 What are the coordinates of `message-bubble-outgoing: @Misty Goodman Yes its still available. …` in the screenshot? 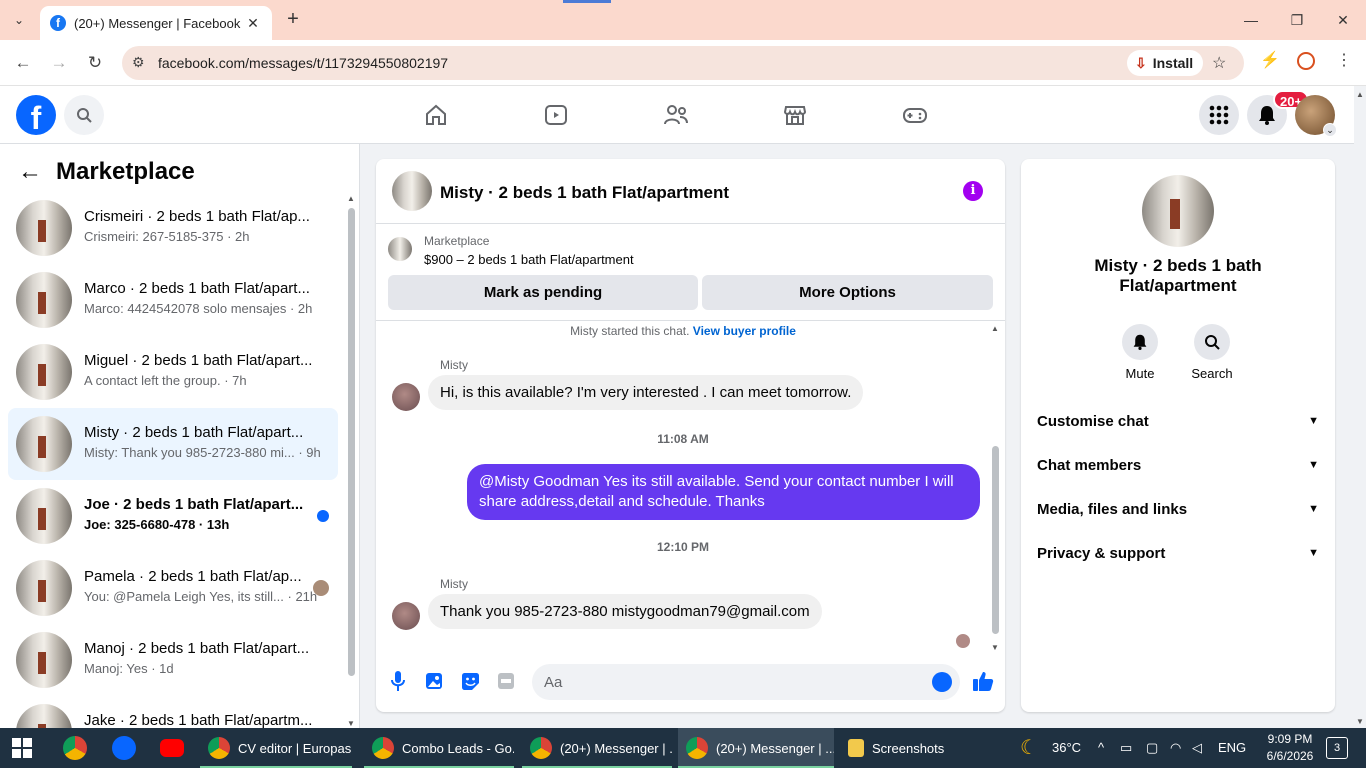 It's located at (723, 492).